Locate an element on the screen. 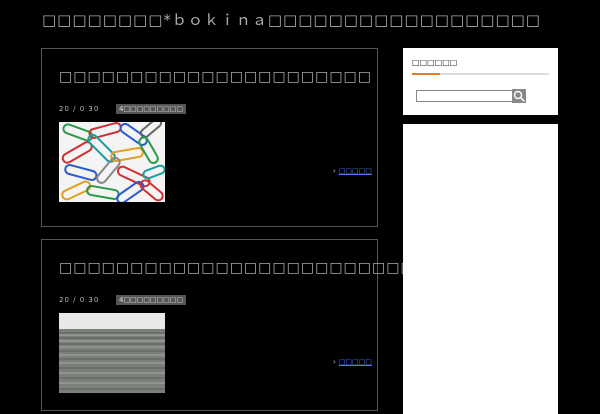 This screenshot has width=600, height=414. search-widget: □□□□□□ is located at coordinates (480, 81).